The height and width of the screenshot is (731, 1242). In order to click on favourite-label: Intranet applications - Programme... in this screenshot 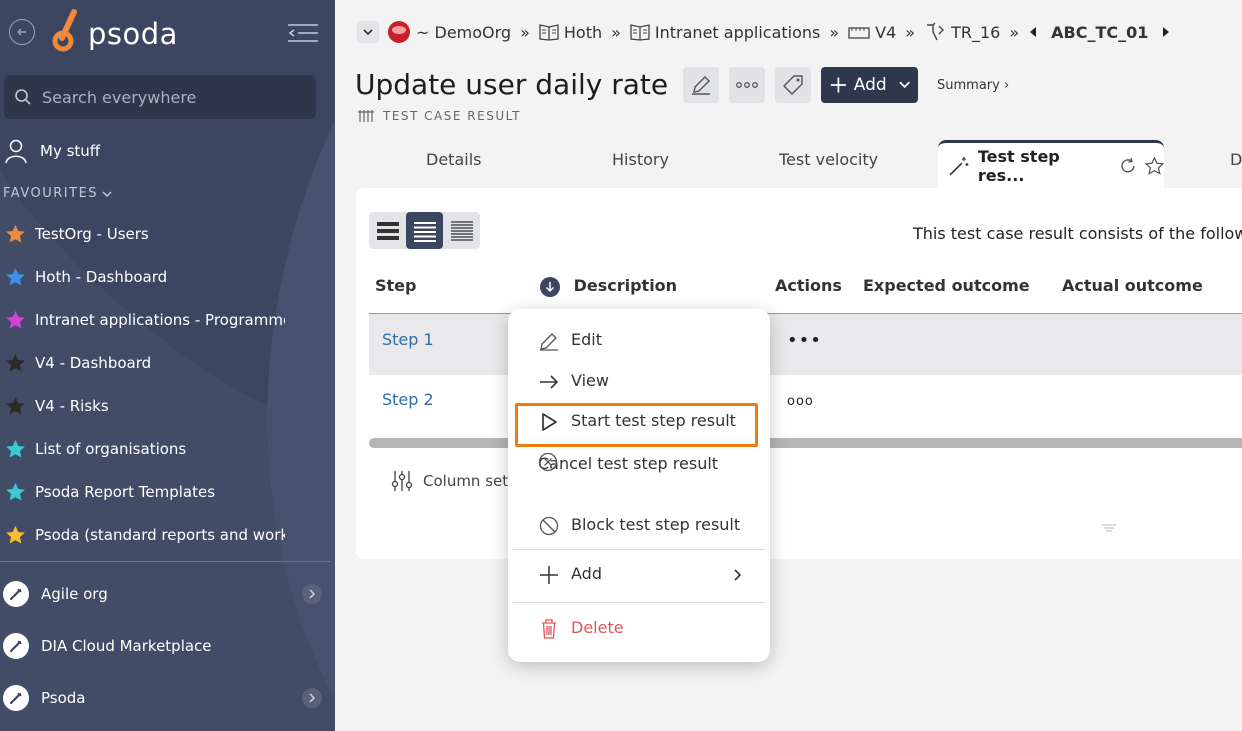, I will do `click(160, 319)`.